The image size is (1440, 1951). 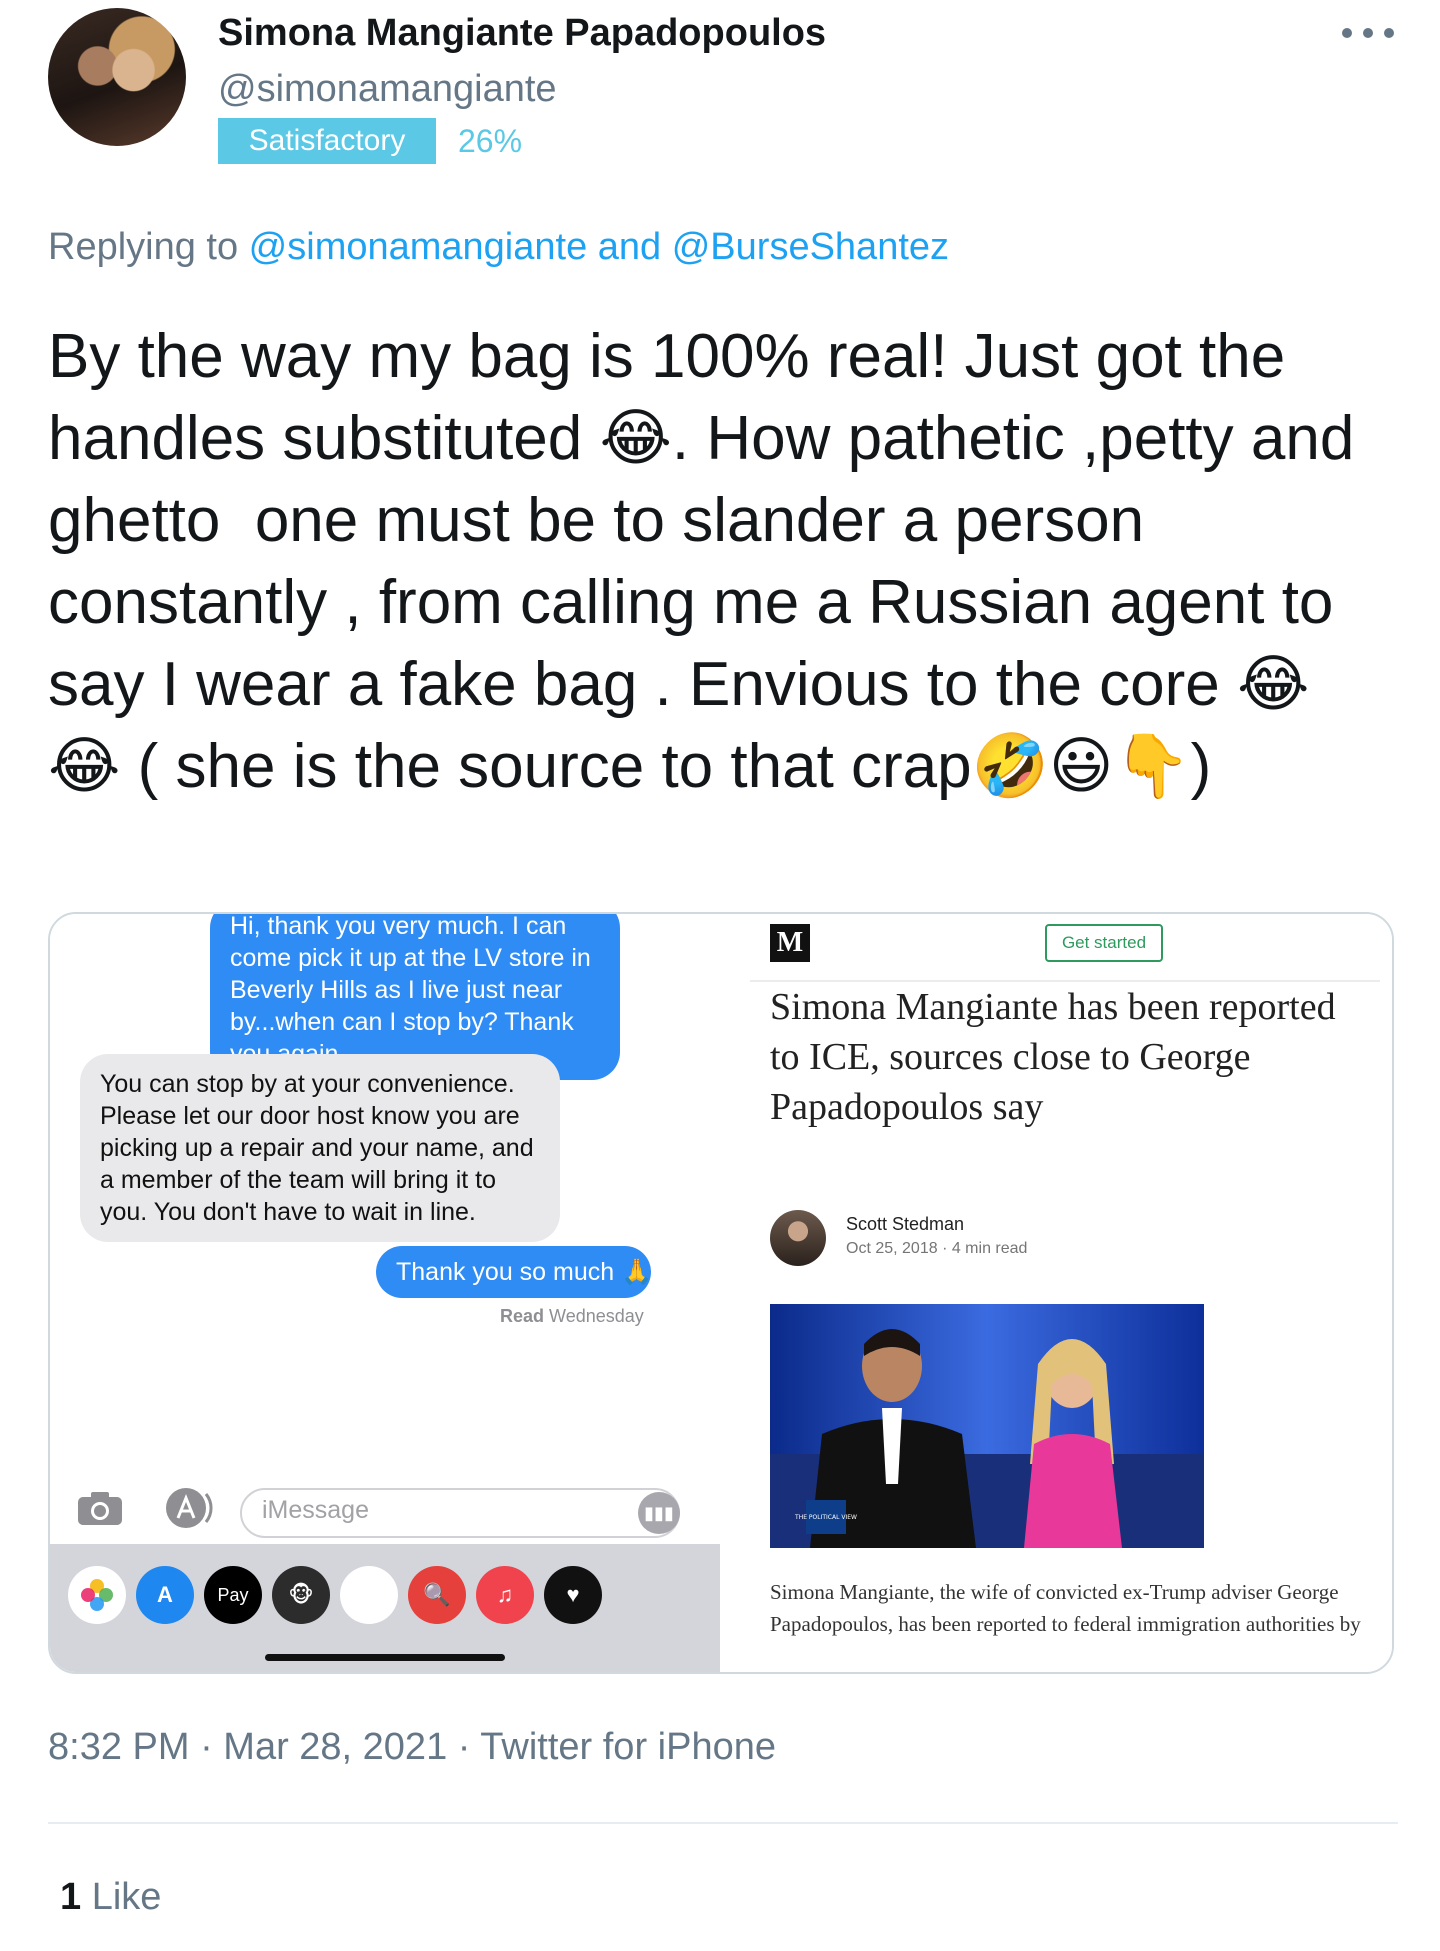 I want to click on photo-badge-text: THE POLITICAL VIEW, so click(x=825, y=1517).